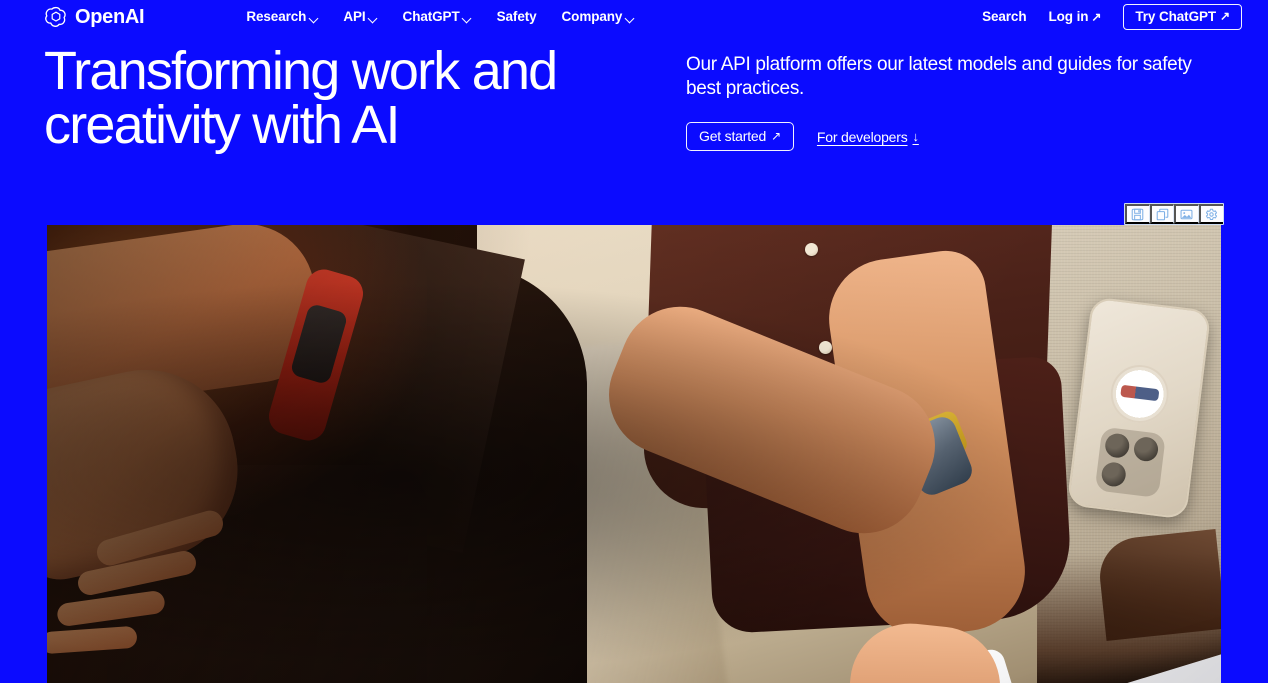 The width and height of the screenshot is (1268, 683). Describe the element at coordinates (1112, 17) in the screenshot. I see `secondary-nav-links: Search Log in ↗ Try ChatGPT ↗` at that location.